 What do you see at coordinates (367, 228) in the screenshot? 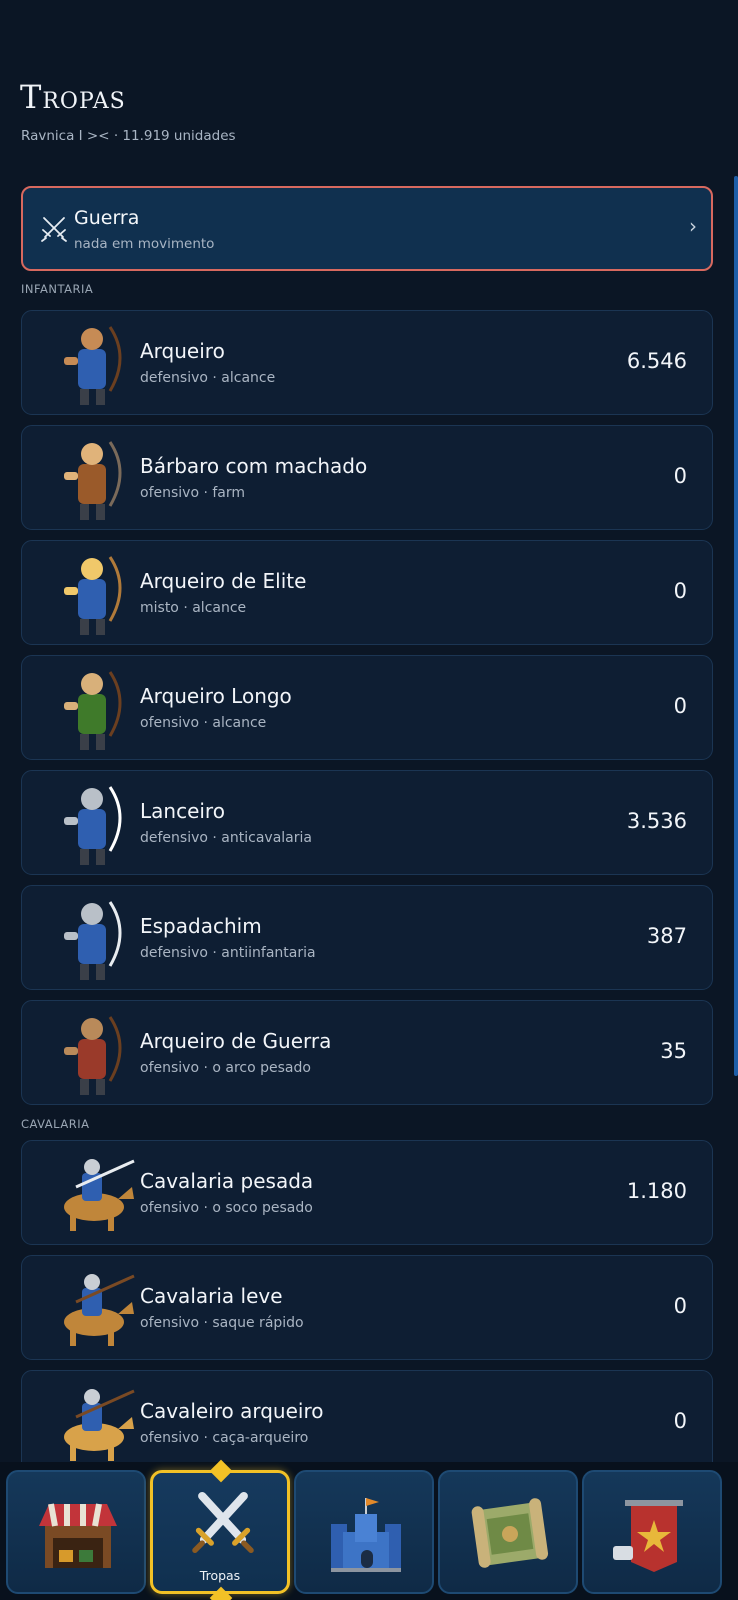
I see `war-card: Guerra nada em movimento ›` at bounding box center [367, 228].